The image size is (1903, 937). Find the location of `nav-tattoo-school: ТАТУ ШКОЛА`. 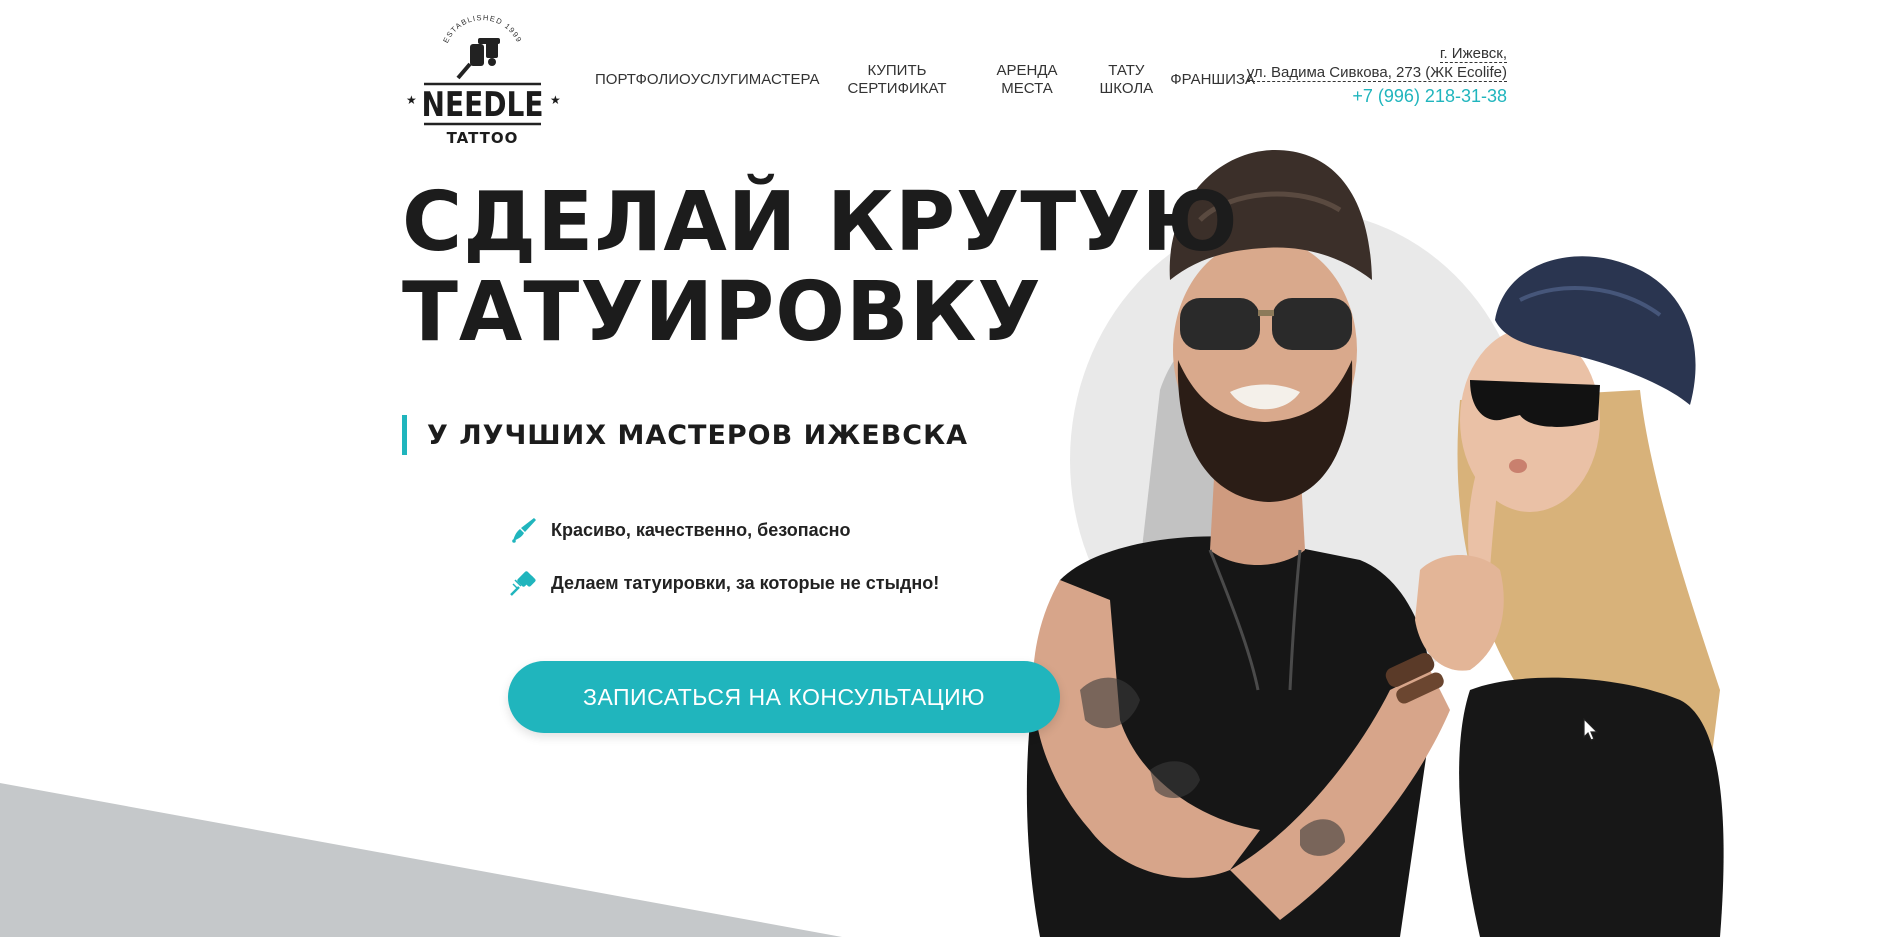

nav-tattoo-school: ТАТУ ШКОЛА is located at coordinates (1127, 80).